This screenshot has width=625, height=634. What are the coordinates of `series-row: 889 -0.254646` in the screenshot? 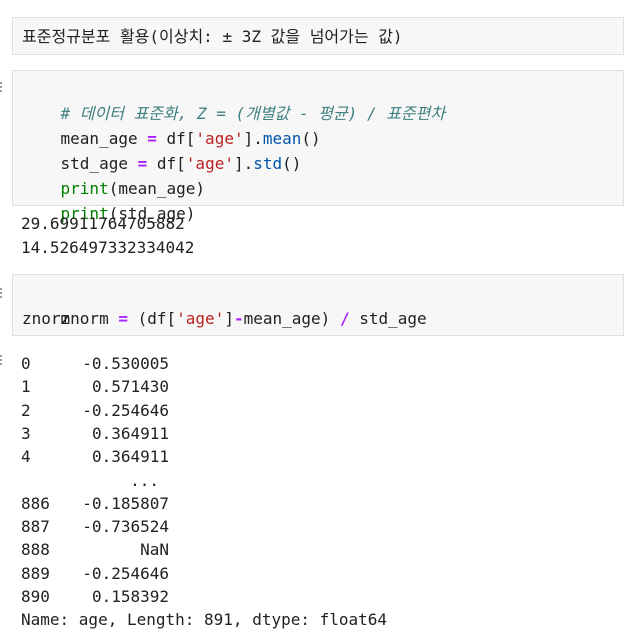 It's located at (95, 574).